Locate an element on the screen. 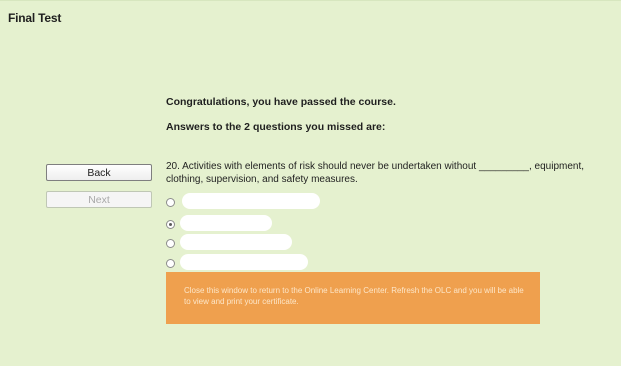 The image size is (621, 366). radio-button-selected is located at coordinates (170, 224).